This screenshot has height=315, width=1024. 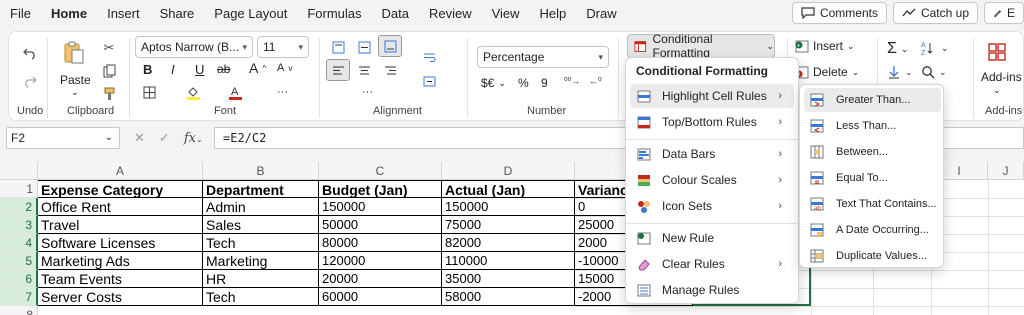 What do you see at coordinates (223, 69) in the screenshot?
I see `strikethrough-button: ab` at bounding box center [223, 69].